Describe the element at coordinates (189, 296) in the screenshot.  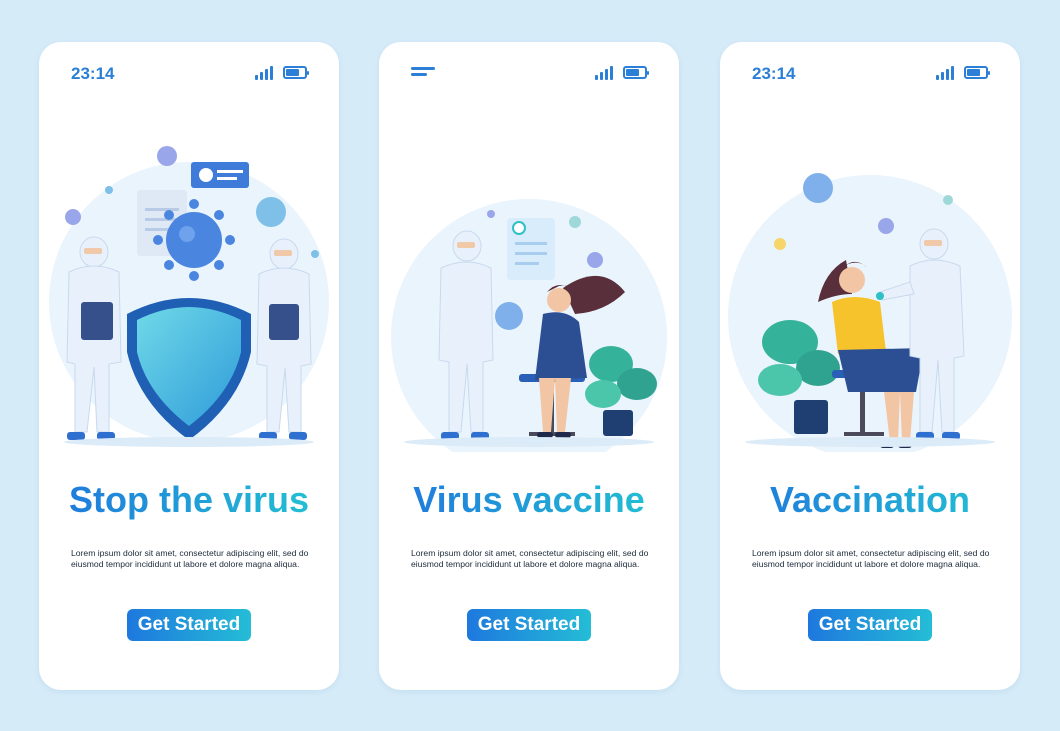
I see `doctors-with-shield-icon` at that location.